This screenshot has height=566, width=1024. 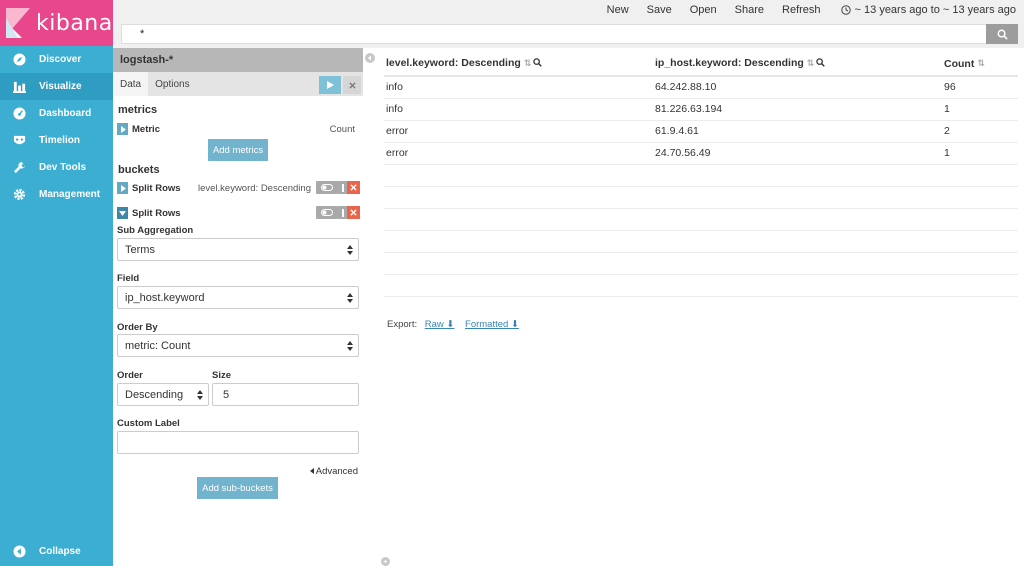 What do you see at coordinates (254, 188) in the screenshot?
I see `bucket-agg-desc: level.keyword: Descending` at bounding box center [254, 188].